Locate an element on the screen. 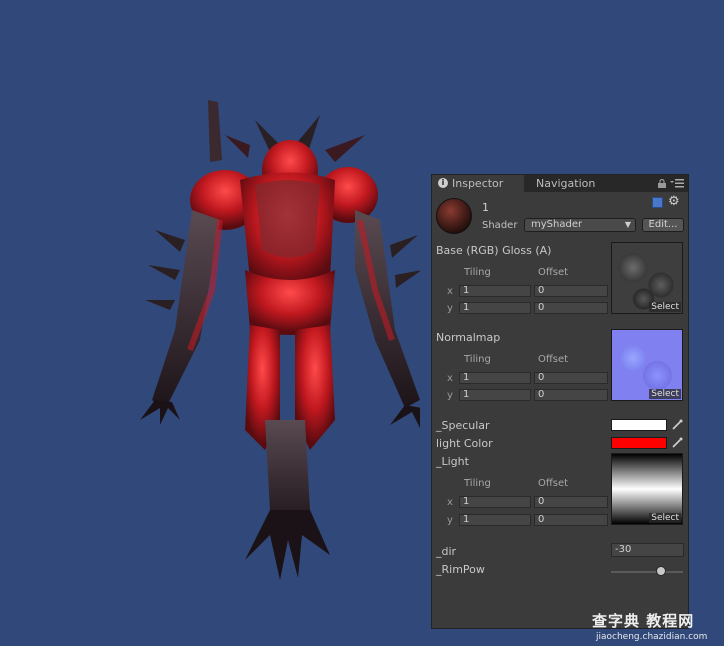 The width and height of the screenshot is (724, 646). shader-label: Shader is located at coordinates (500, 225).